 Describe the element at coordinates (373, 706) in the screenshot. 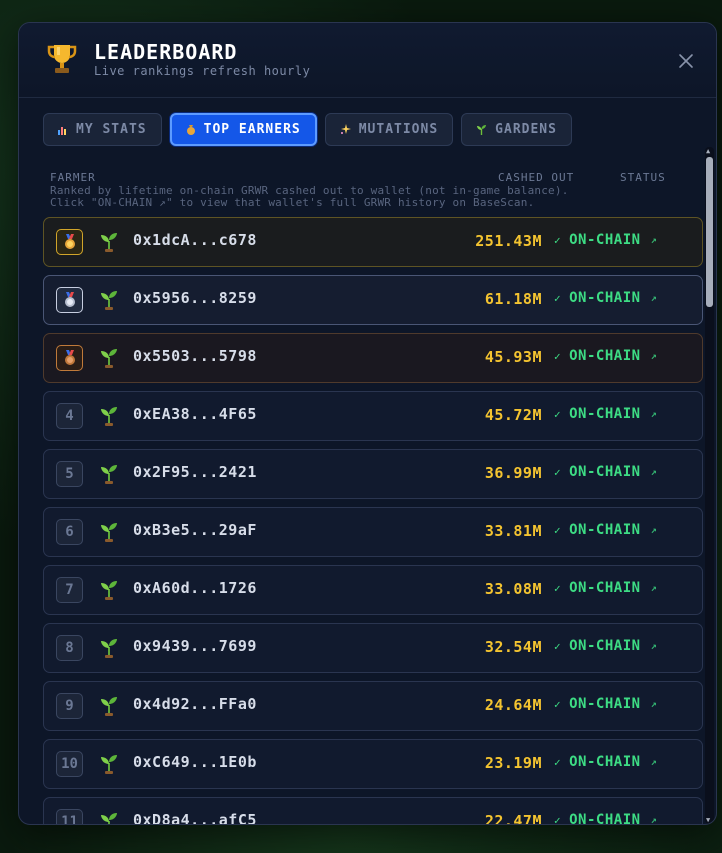

I see `table-row: 9 0x4d92...FFa0 24.64M ✓ ON-CHAIN ↗` at that location.